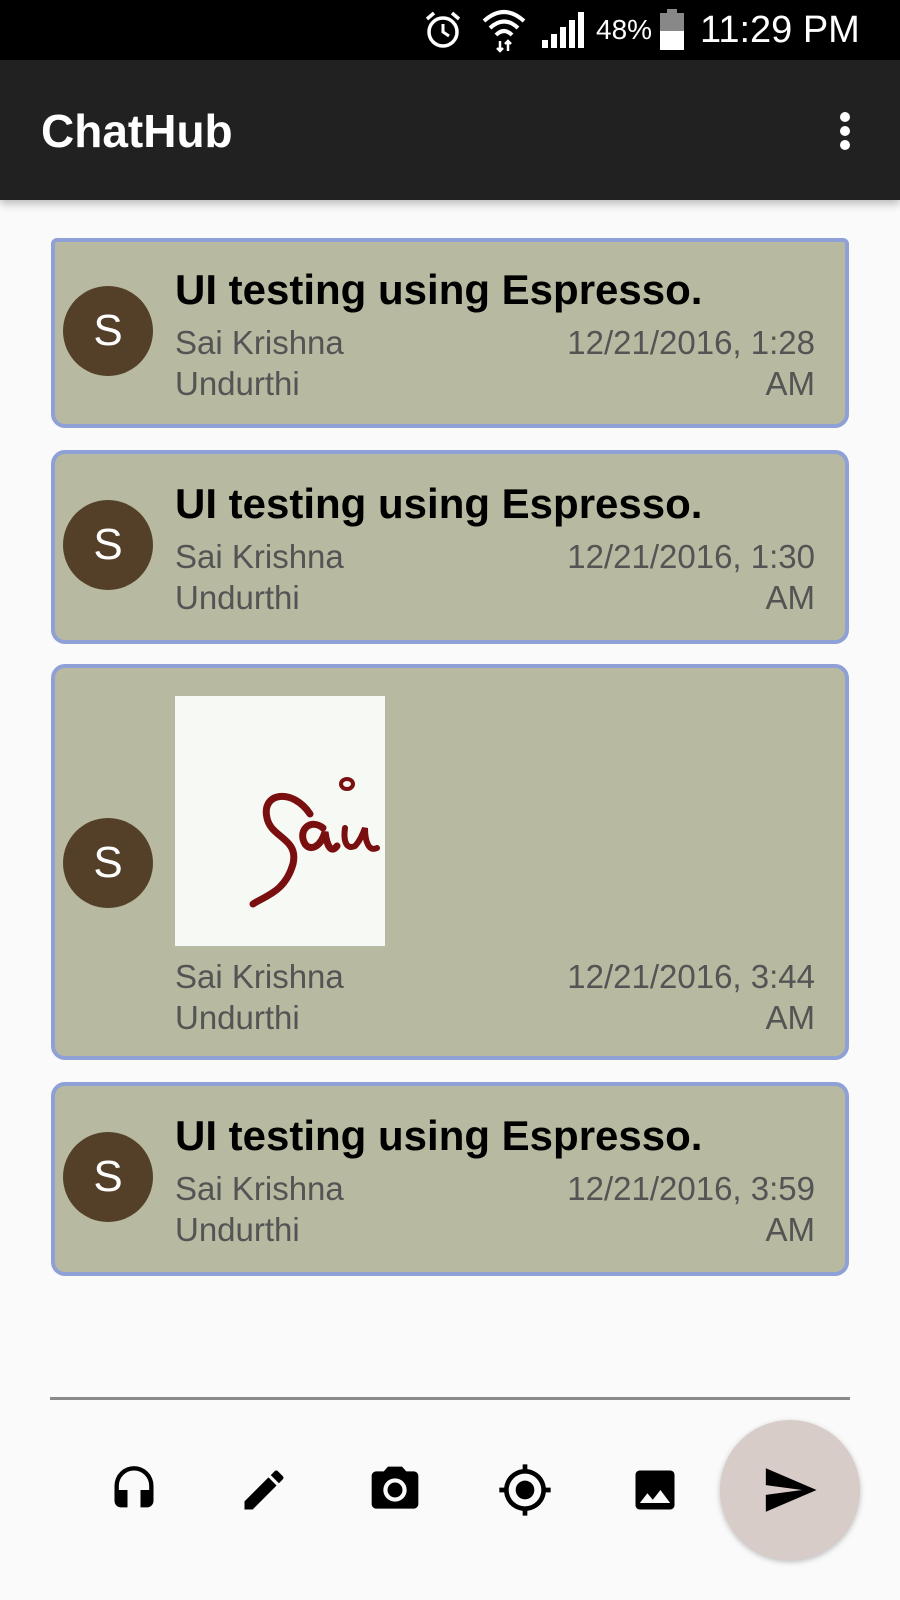 The height and width of the screenshot is (1600, 900). Describe the element at coordinates (450, 130) in the screenshot. I see `app-bar: ChatHub` at that location.